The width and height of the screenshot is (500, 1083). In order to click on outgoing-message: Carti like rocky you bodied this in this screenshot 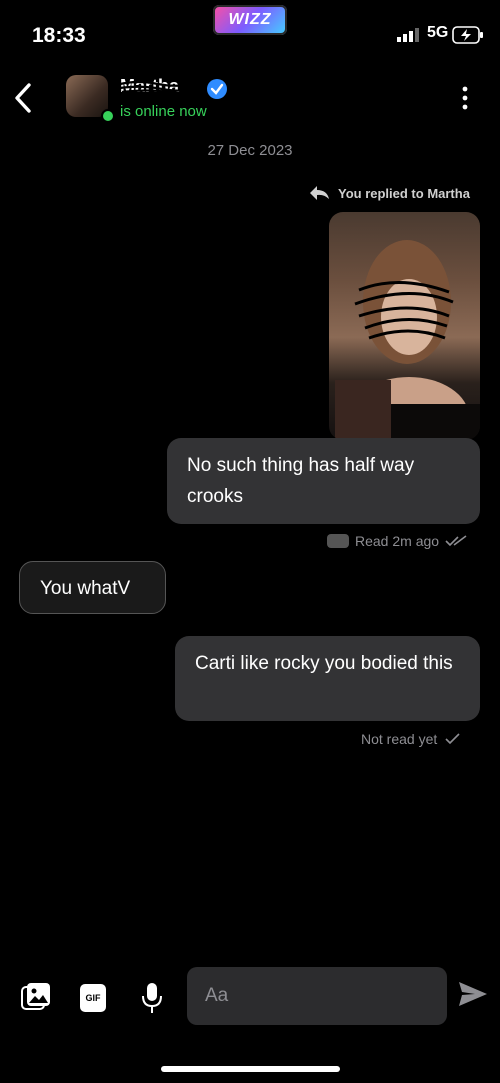, I will do `click(327, 678)`.